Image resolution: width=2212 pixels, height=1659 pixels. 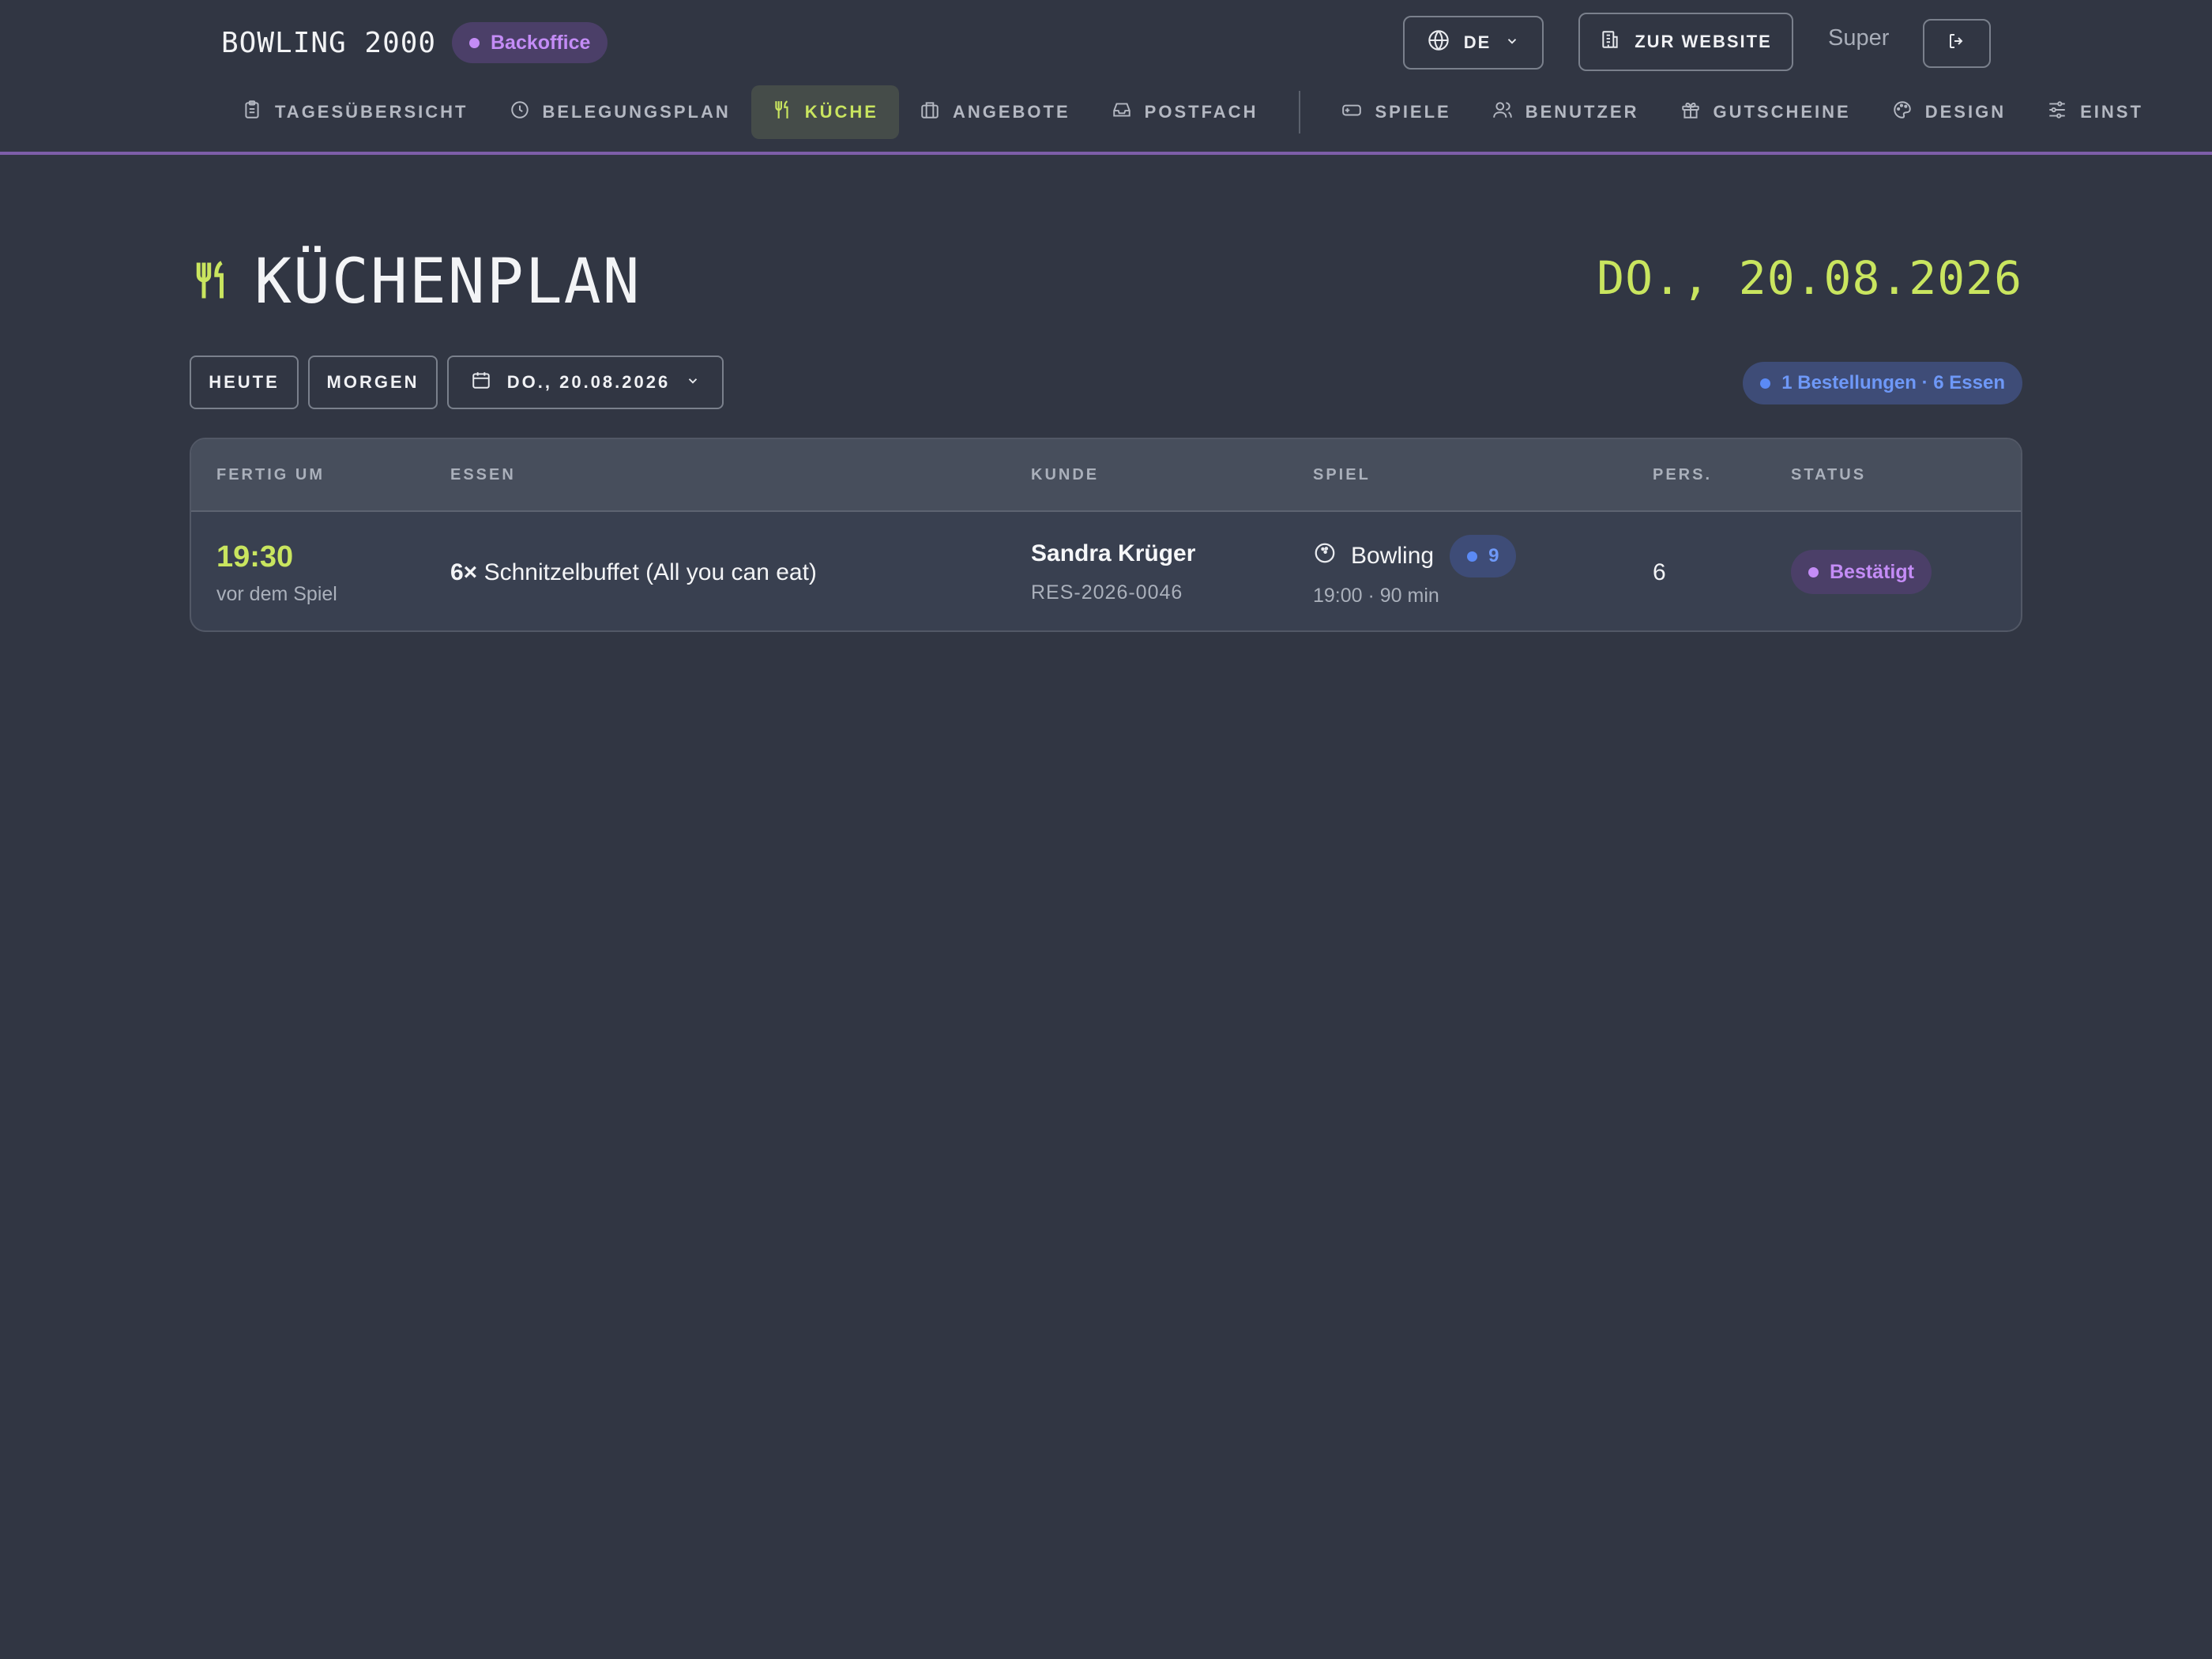 I want to click on nav-item-belegungsplan: BELEGUNGSPLAN, so click(x=620, y=112).